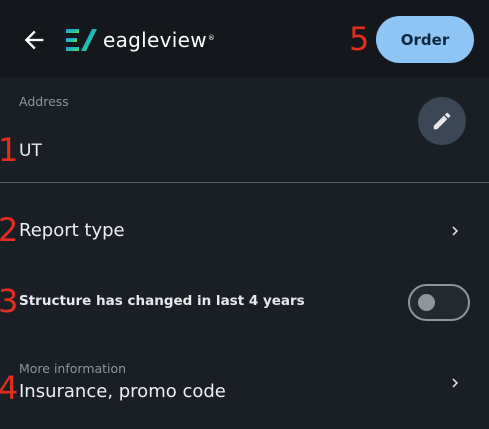  What do you see at coordinates (9, 230) in the screenshot?
I see `annotation-marker-report-type: 2` at bounding box center [9, 230].